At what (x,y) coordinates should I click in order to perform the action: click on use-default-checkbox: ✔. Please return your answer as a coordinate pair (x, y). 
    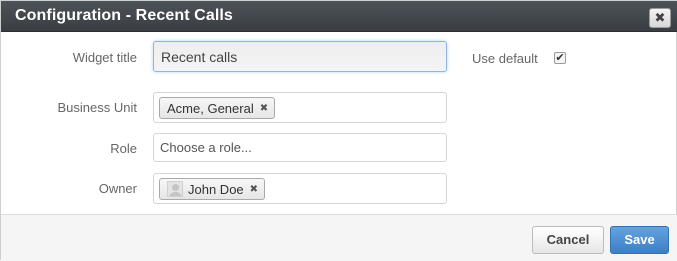
    Looking at the image, I should click on (560, 58).